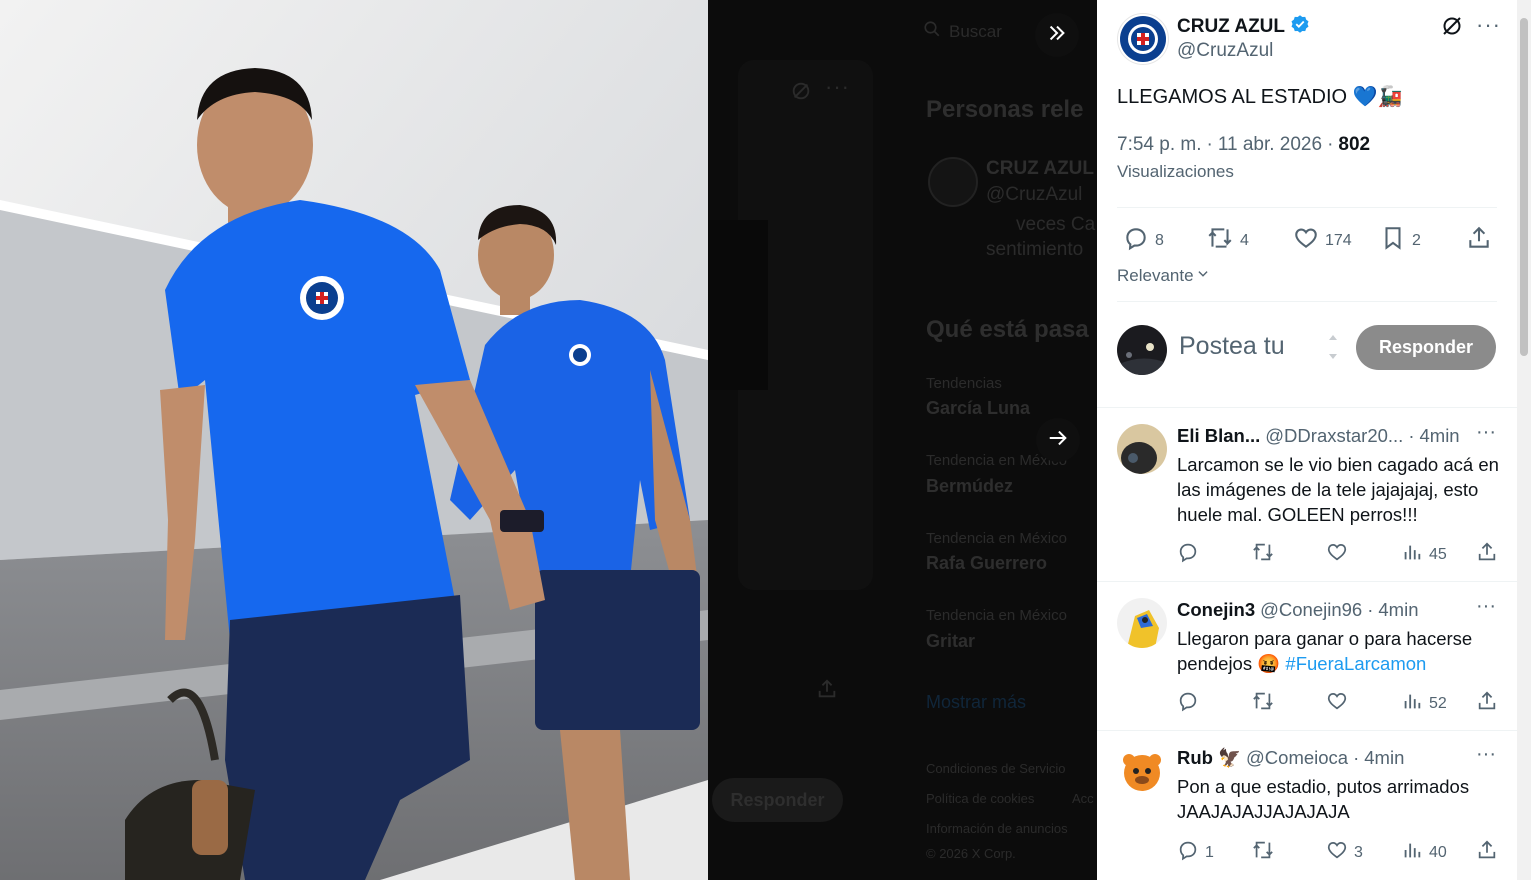  I want to click on background-more-icon: ···, so click(837, 86).